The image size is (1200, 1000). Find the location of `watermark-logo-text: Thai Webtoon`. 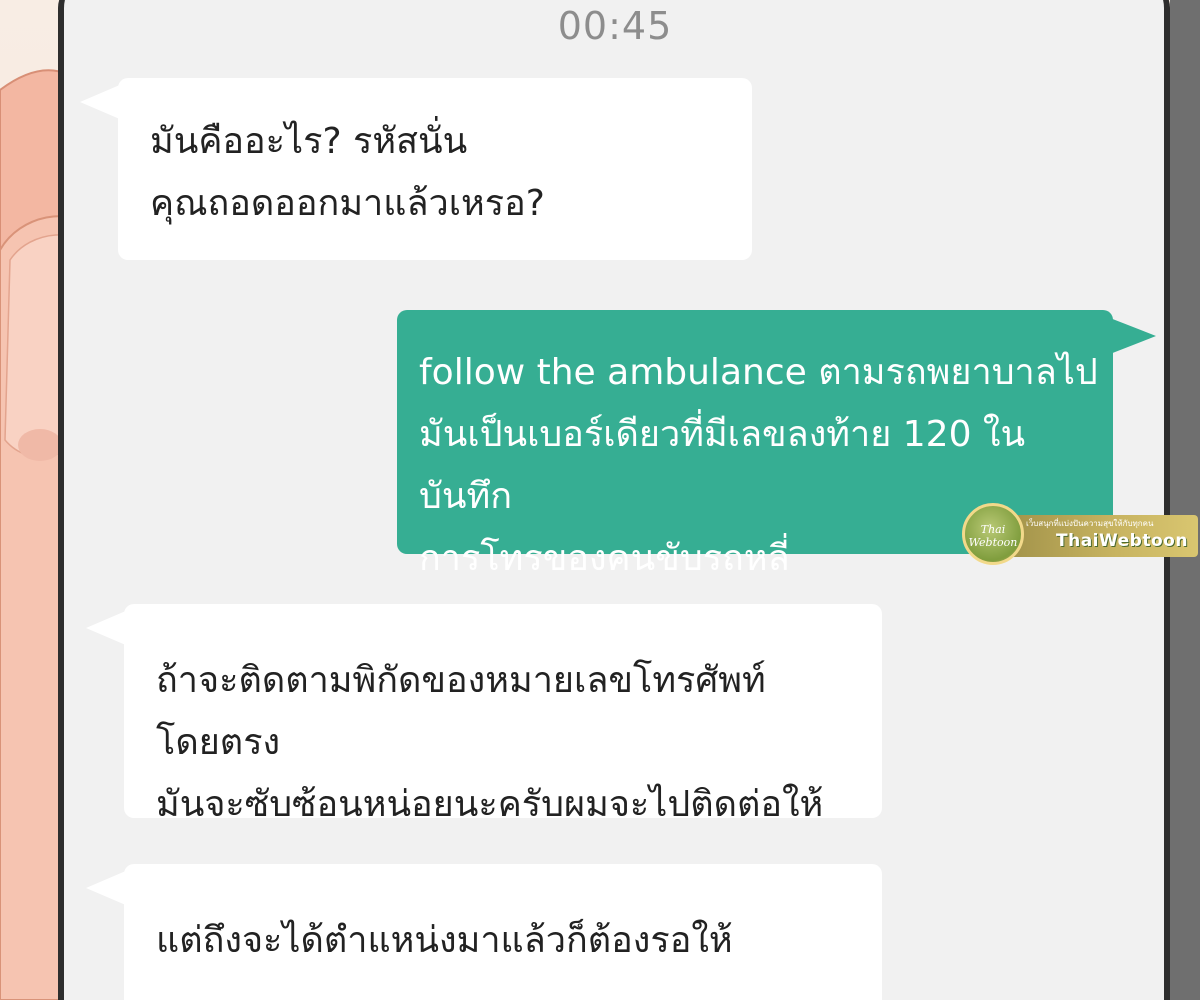

watermark-logo-text: Thai Webtoon is located at coordinates (993, 536).